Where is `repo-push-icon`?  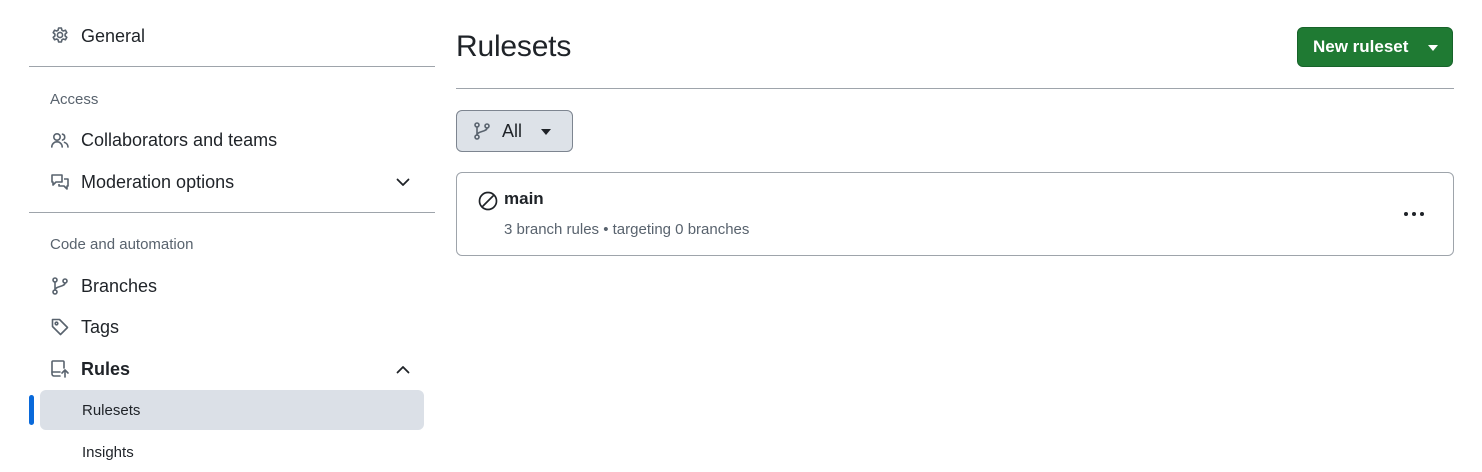
repo-push-icon is located at coordinates (60, 369).